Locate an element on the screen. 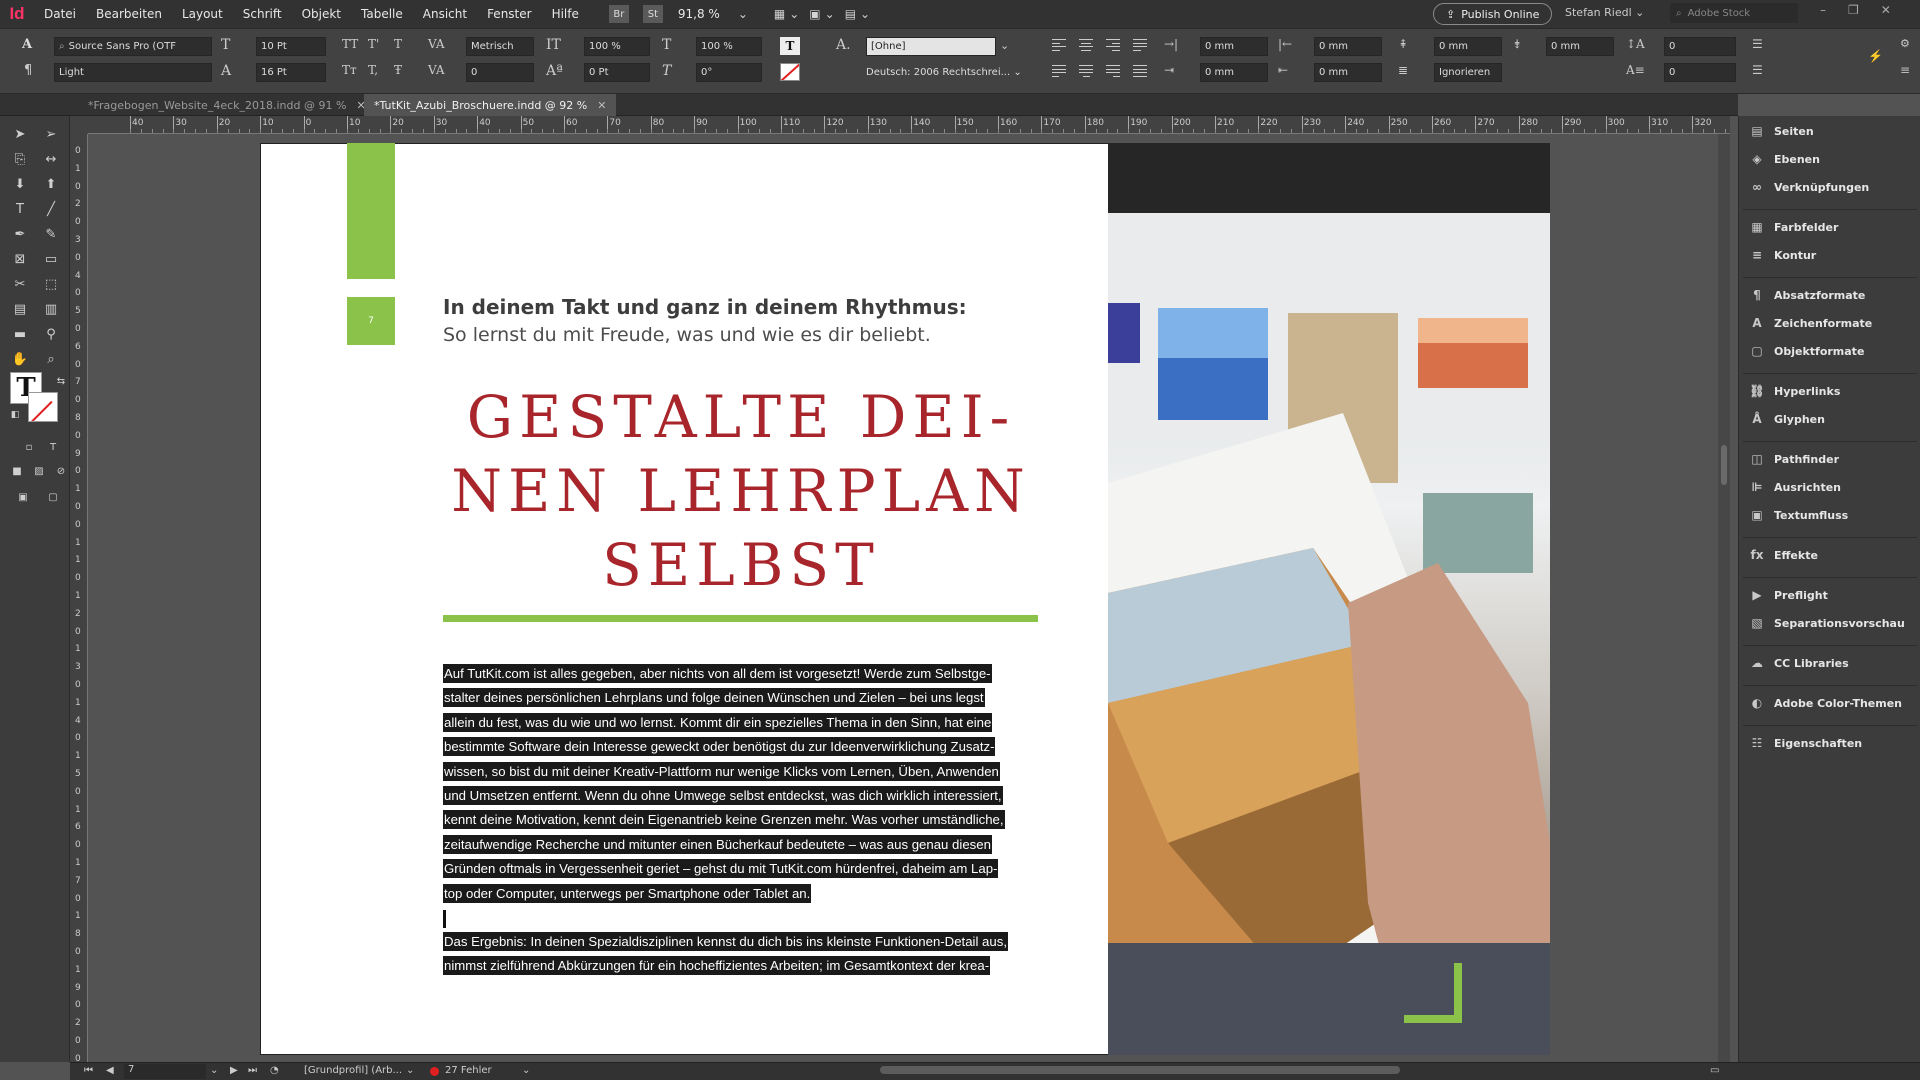 This screenshot has width=1920, height=1080. stock-search-field: ⌕ Adobe Stock is located at coordinates (1734, 13).